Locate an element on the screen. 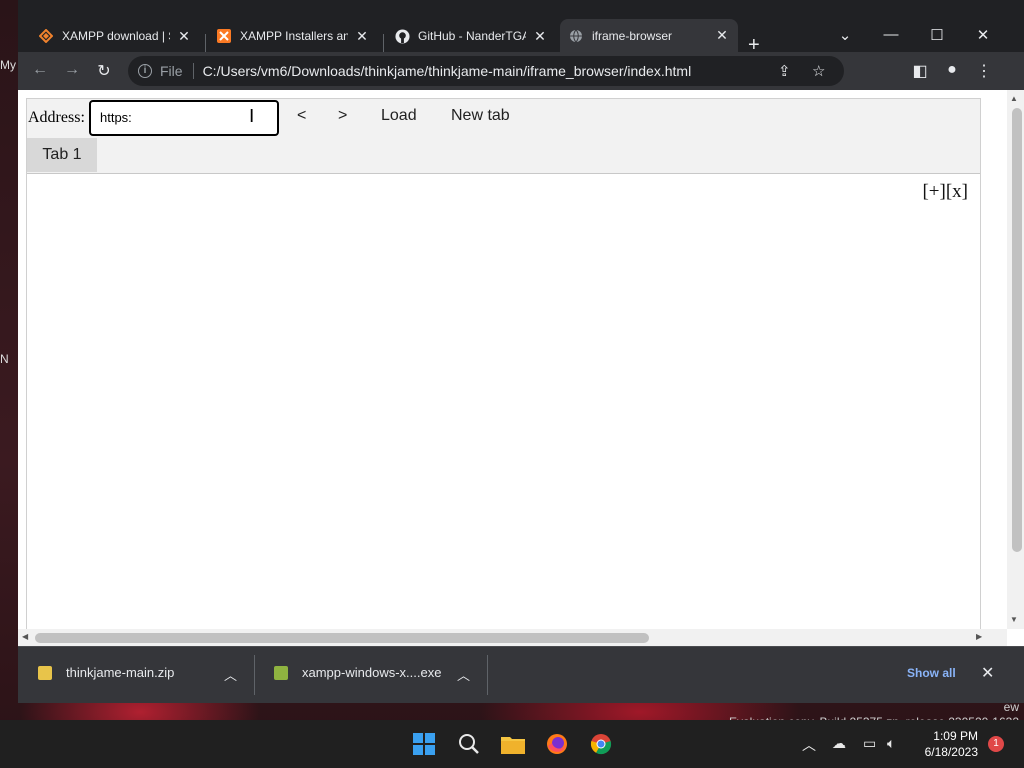 This screenshot has width=1024, height=768. onedrive-icon: ☁ is located at coordinates (839, 743).